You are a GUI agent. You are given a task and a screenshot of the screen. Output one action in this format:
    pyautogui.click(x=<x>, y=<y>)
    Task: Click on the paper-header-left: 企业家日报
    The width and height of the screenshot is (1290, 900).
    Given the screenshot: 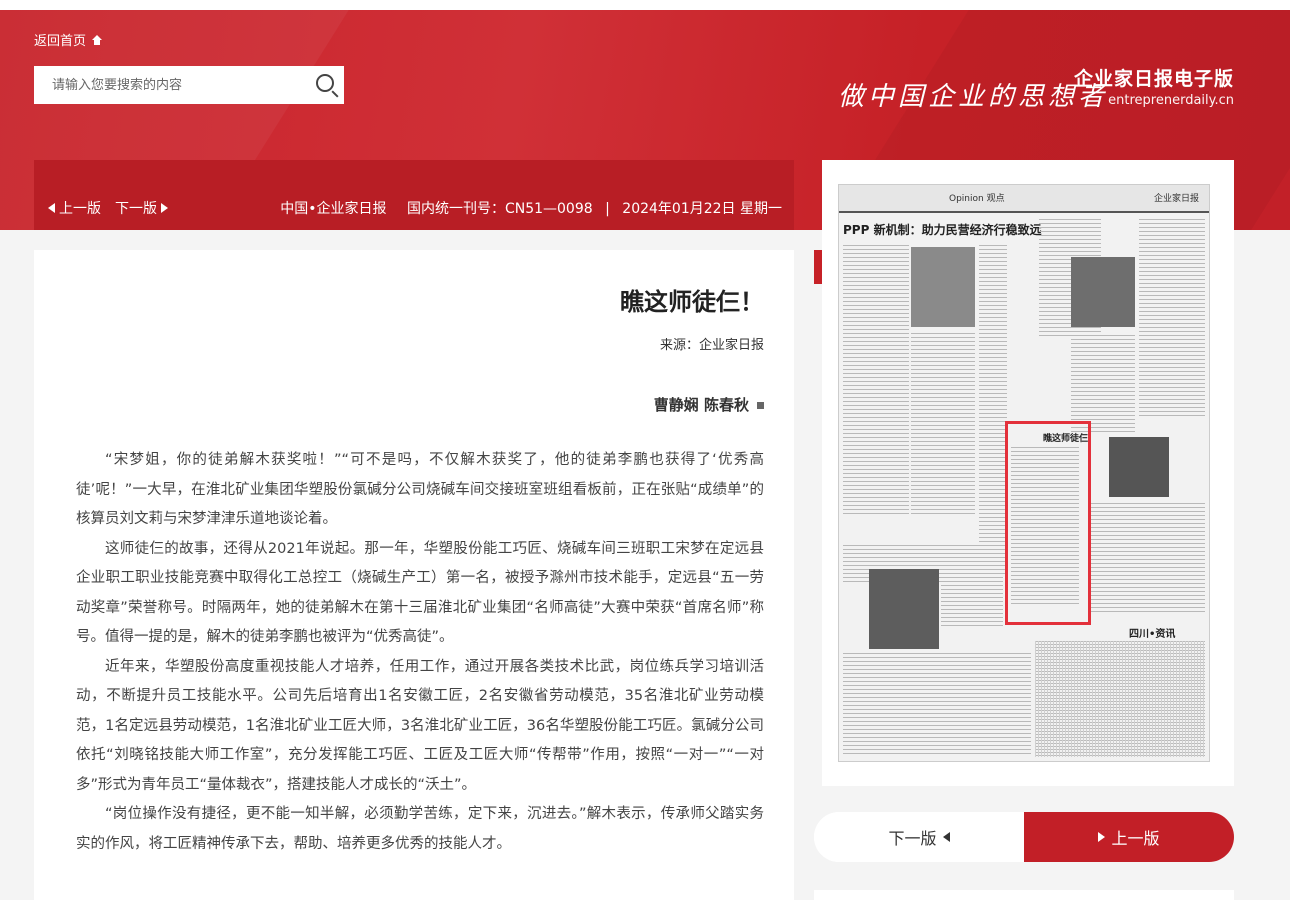 What is the action you would take?
    pyautogui.click(x=1176, y=199)
    